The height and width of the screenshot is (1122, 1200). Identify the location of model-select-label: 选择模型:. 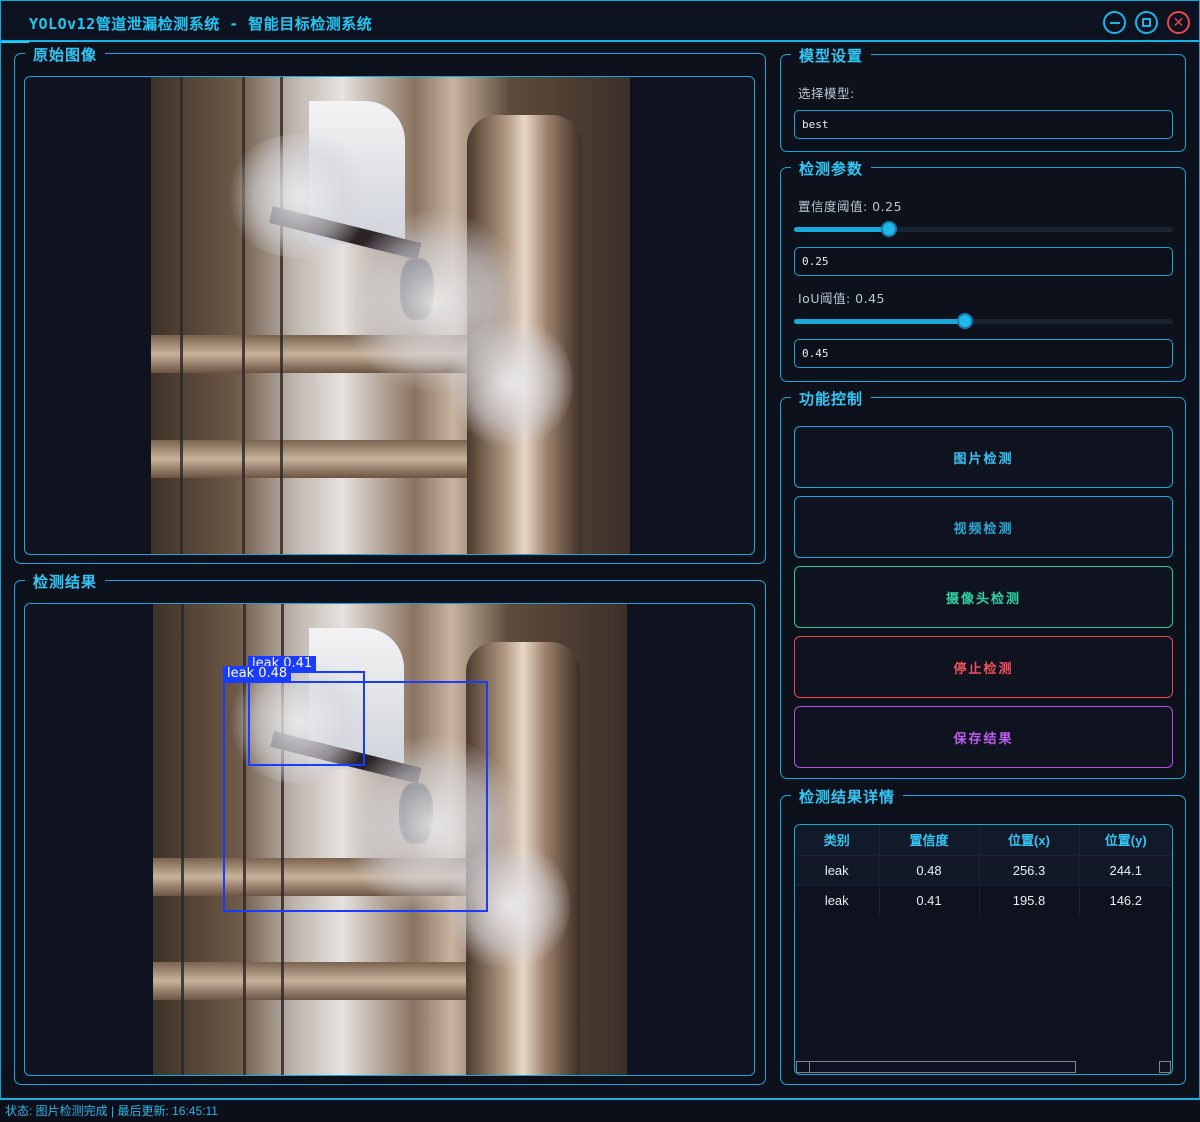
(826, 93).